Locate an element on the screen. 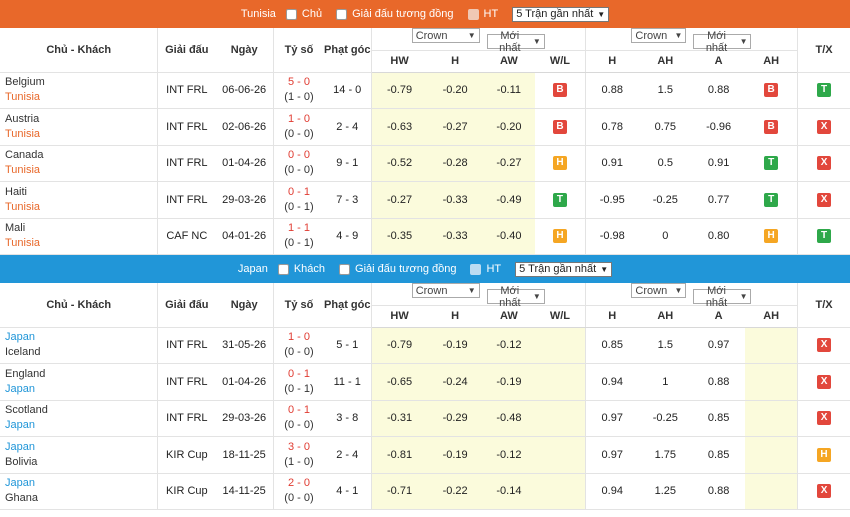 Image resolution: width=850 pixels, height=517 pixels. corners-cell: 4 - 1 is located at coordinates (347, 491).